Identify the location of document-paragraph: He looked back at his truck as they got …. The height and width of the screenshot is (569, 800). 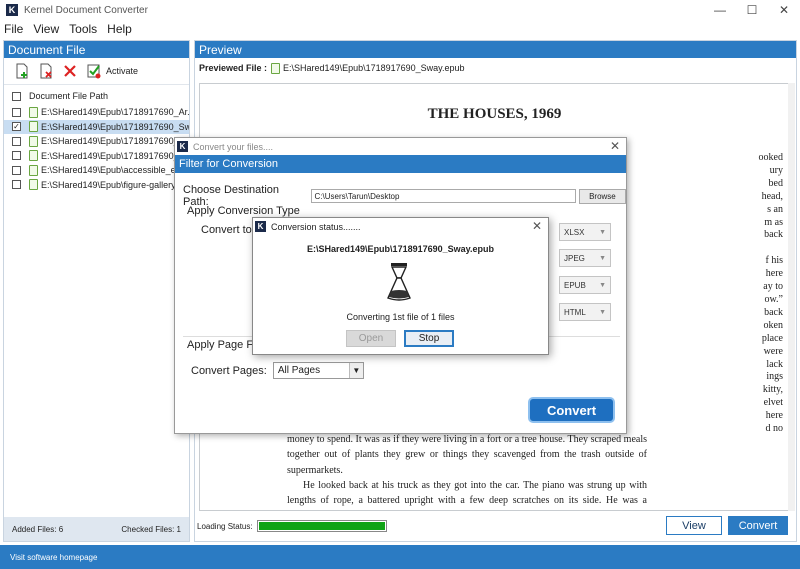
(467, 493).